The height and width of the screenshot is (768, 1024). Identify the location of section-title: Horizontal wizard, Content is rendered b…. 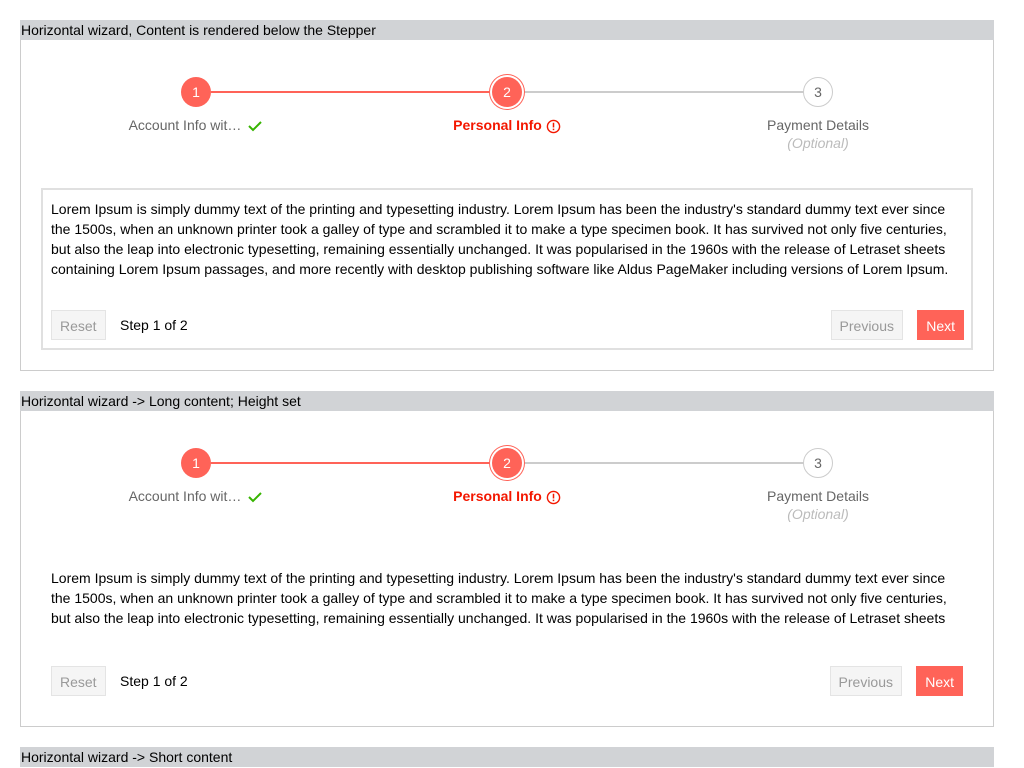
(507, 30).